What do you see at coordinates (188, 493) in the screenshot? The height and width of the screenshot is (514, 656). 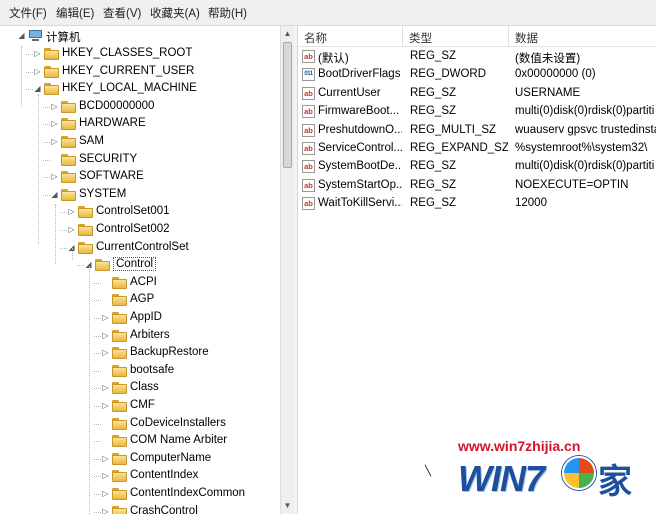 I see `tree-node-label: ContentIndexCommon` at bounding box center [188, 493].